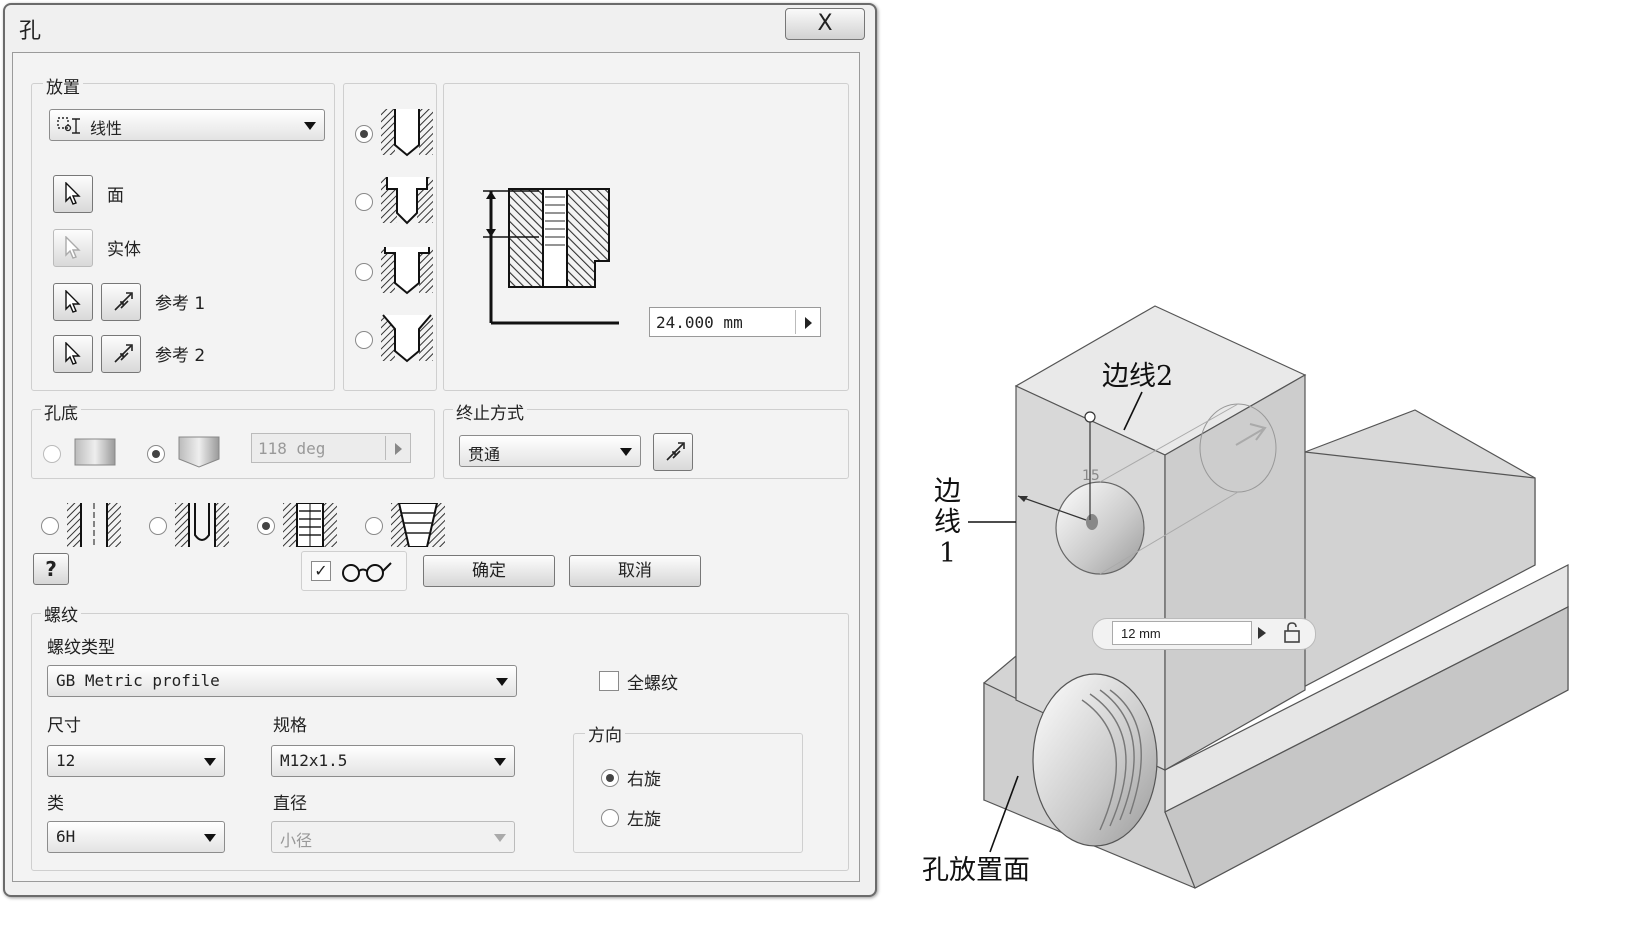  What do you see at coordinates (1091, 476) in the screenshot?
I see `dimension-value: 15` at bounding box center [1091, 476].